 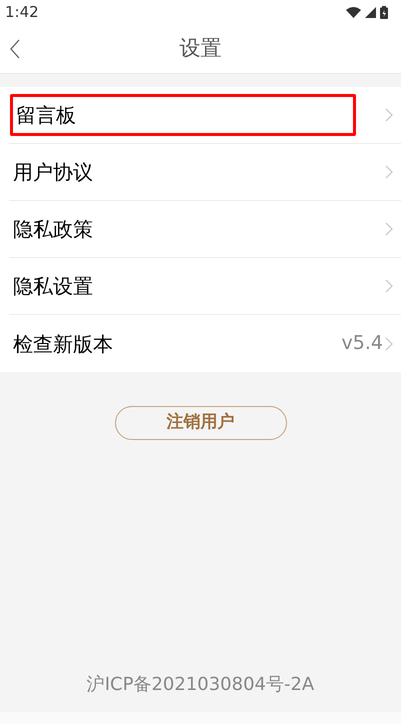 What do you see at coordinates (53, 172) in the screenshot?
I see `item-label: 用户协议` at bounding box center [53, 172].